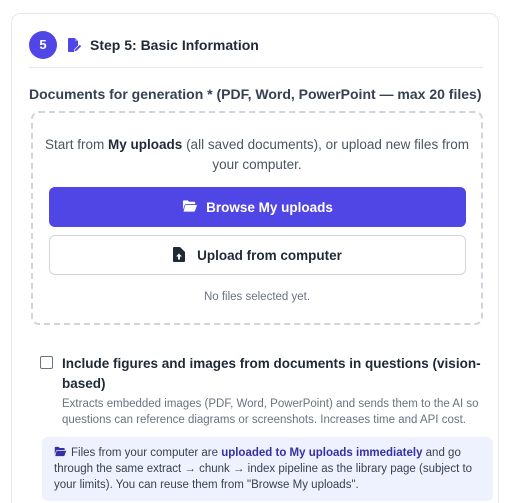 This screenshot has width=513, height=503. I want to click on step-number-badge: 5, so click(43, 44).